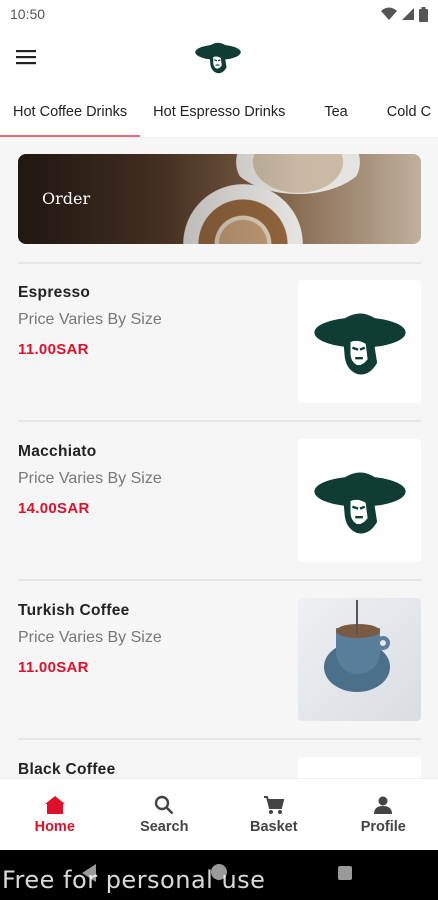  Describe the element at coordinates (389, 13) in the screenshot. I see `wifi-icon` at that location.